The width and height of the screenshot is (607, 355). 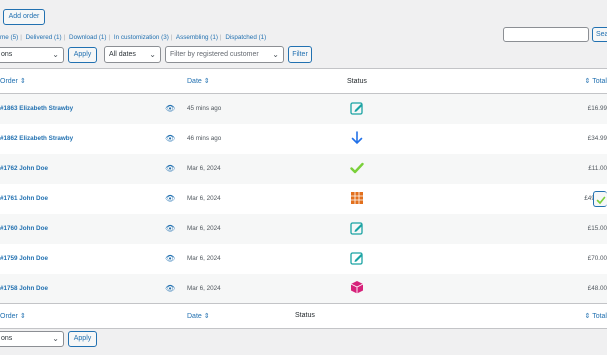 I want to click on customer-filter-select: Filter by registered customer ⌄, so click(x=224, y=54).